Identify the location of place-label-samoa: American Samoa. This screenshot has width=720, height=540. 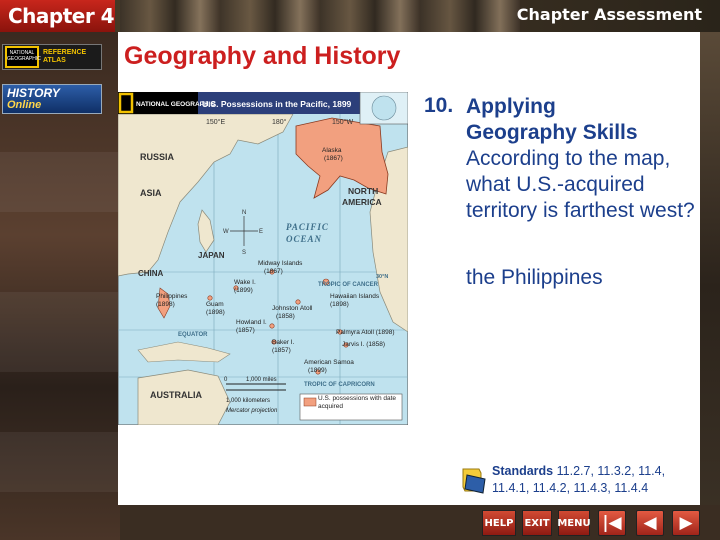
(329, 362).